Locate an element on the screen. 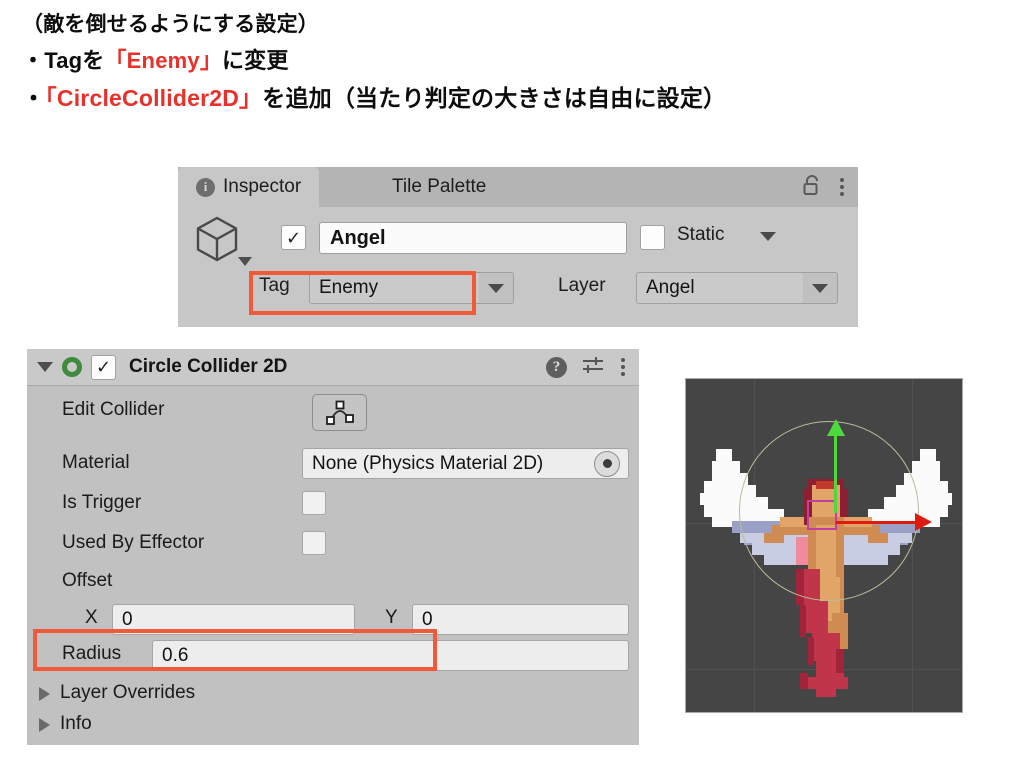 Image resolution: width=1024 pixels, height=768 pixels. radius-label: Radius is located at coordinates (92, 653).